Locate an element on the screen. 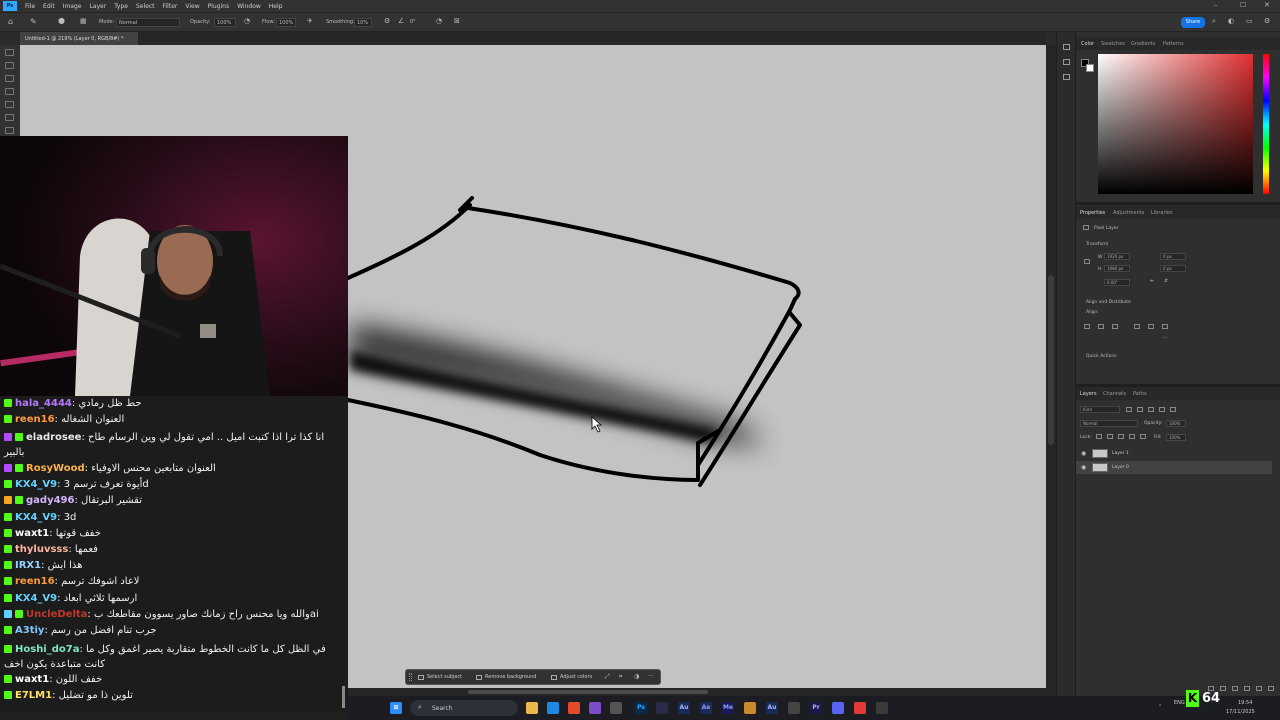 This screenshot has height=720, width=1280. align-left-icon is located at coordinates (1087, 326).